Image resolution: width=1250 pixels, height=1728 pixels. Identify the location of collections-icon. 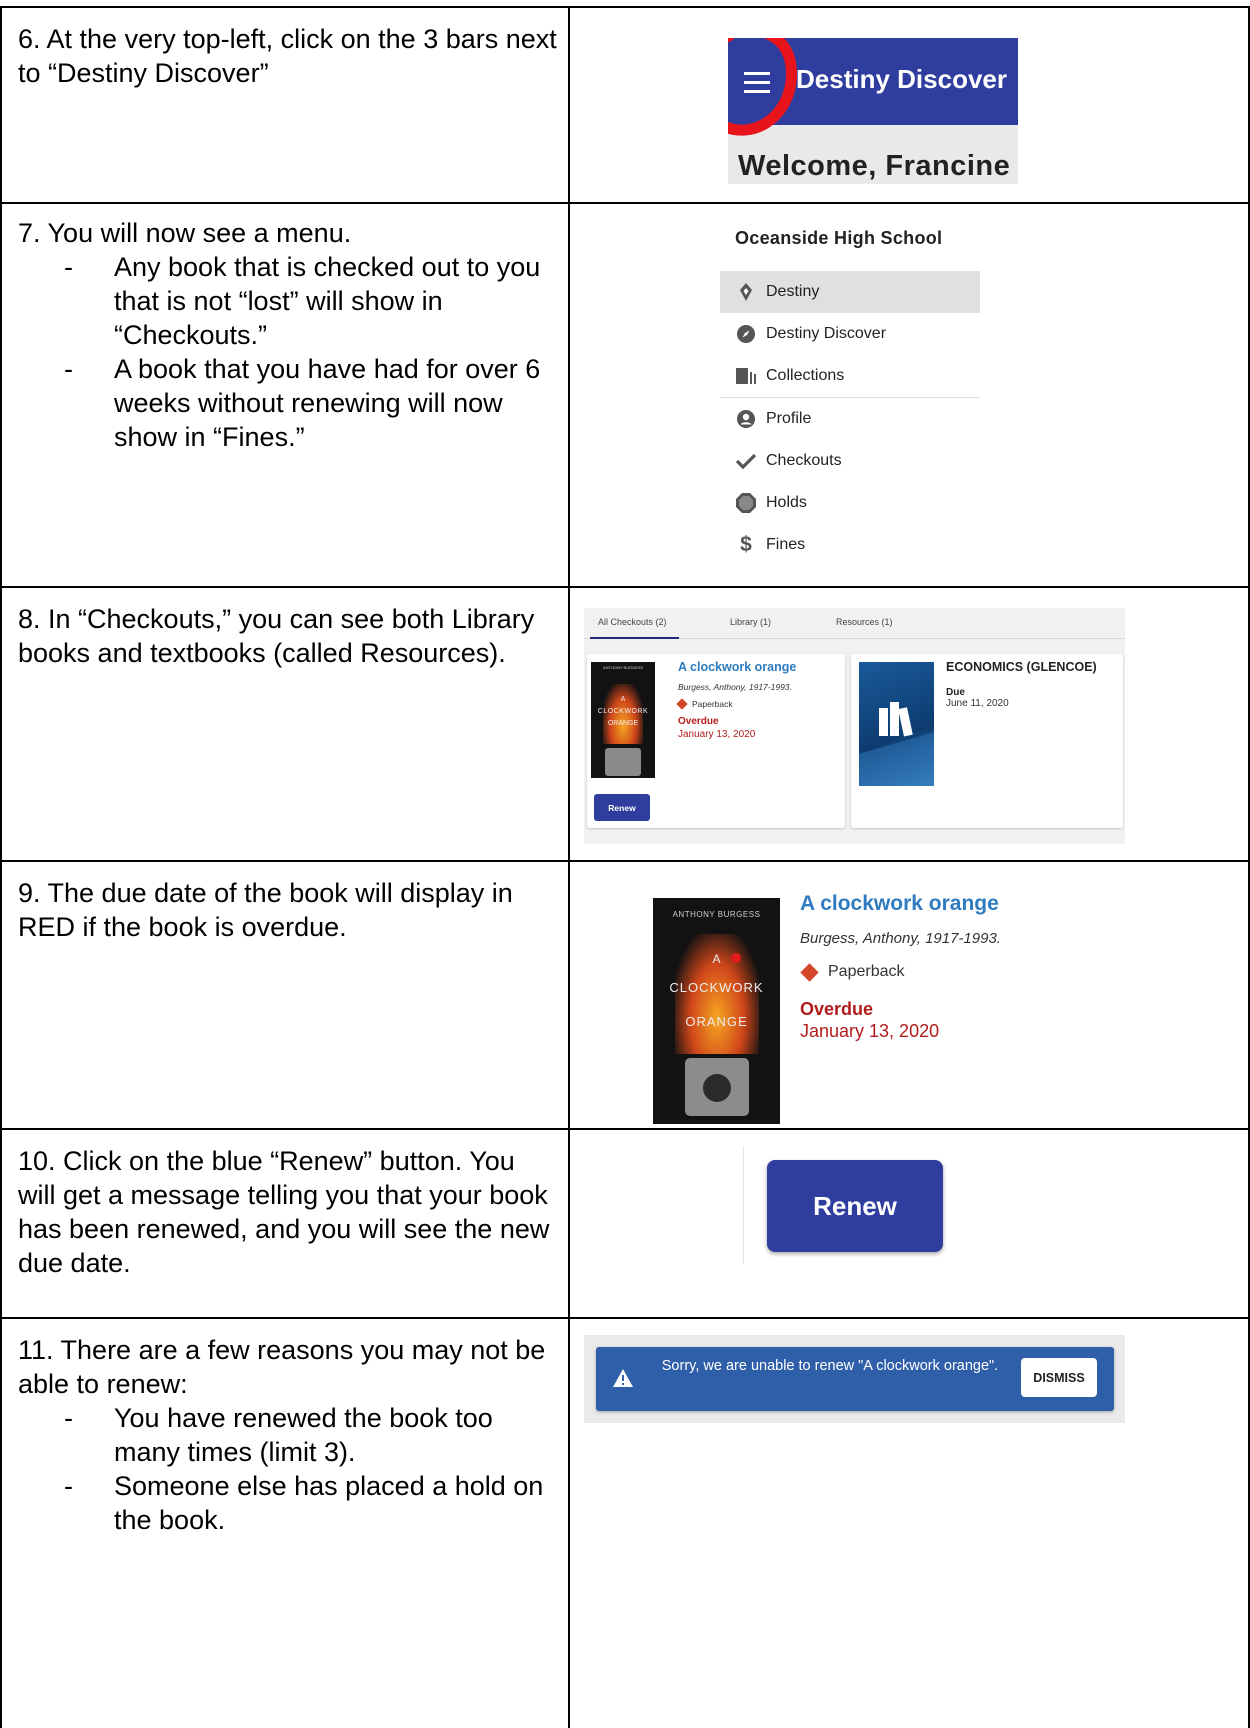
(746, 376).